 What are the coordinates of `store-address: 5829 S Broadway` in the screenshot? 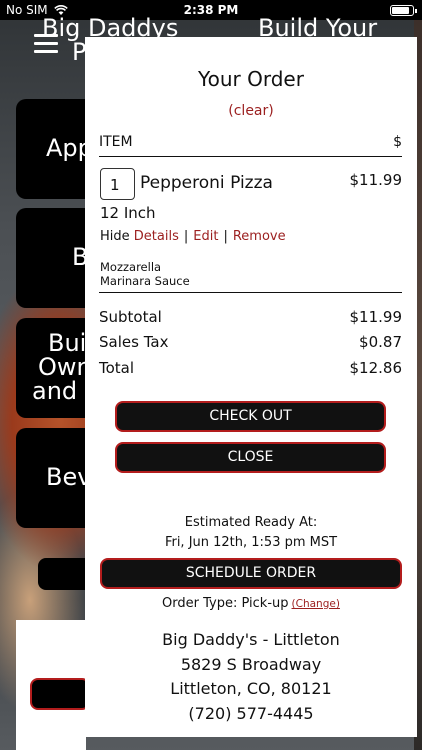 It's located at (251, 664).